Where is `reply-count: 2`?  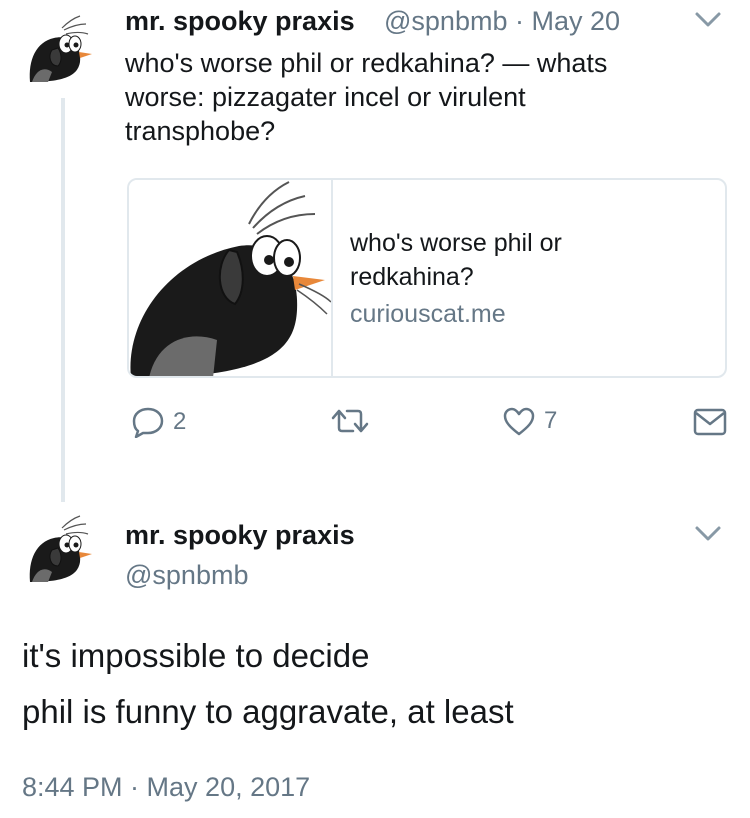 reply-count: 2 is located at coordinates (180, 421).